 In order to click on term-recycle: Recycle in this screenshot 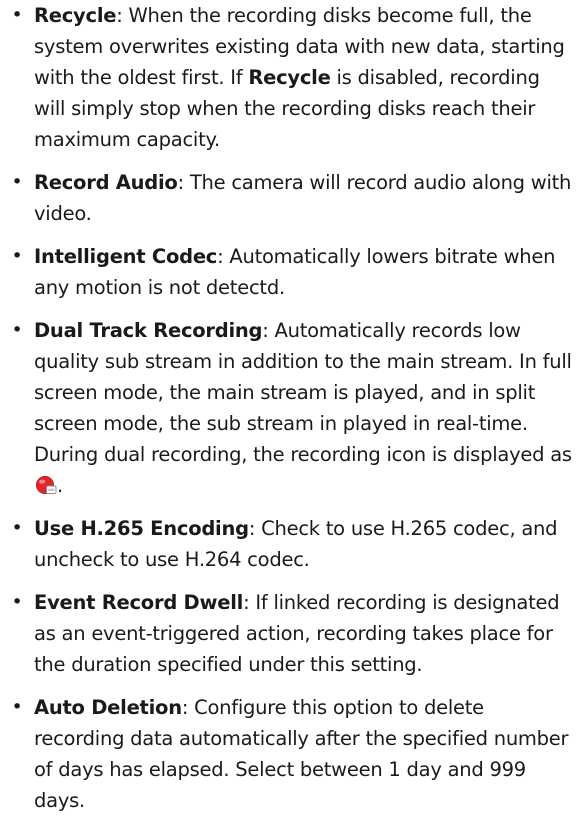, I will do `click(75, 15)`.